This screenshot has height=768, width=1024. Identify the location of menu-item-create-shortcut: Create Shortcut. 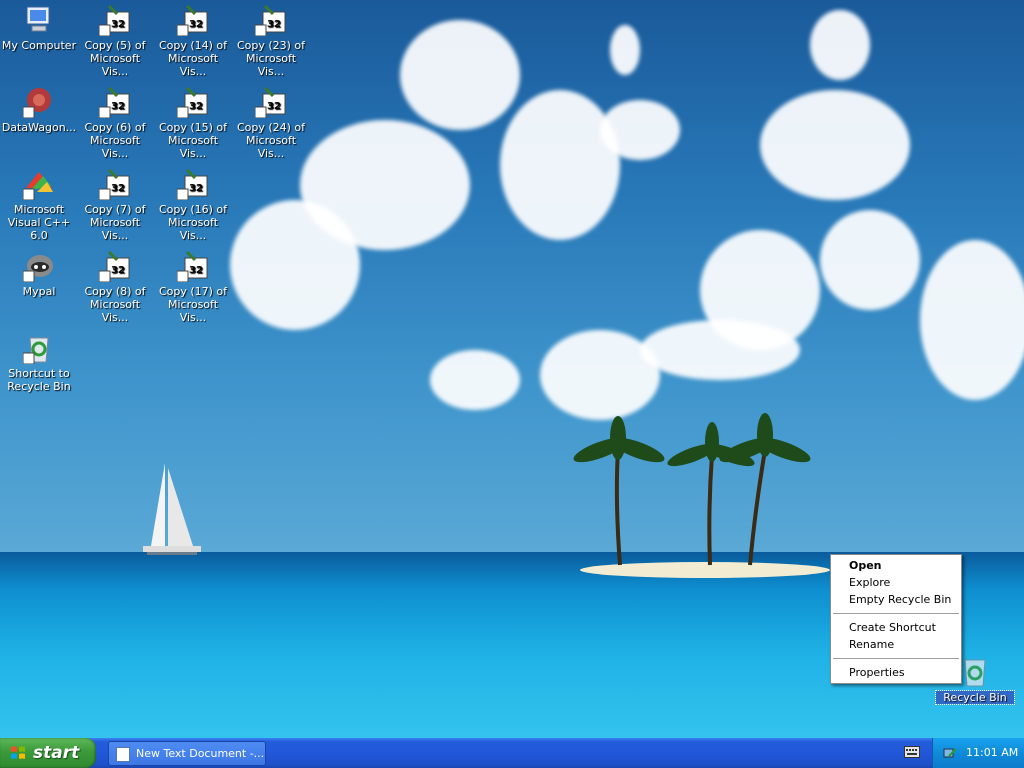
(896, 627).